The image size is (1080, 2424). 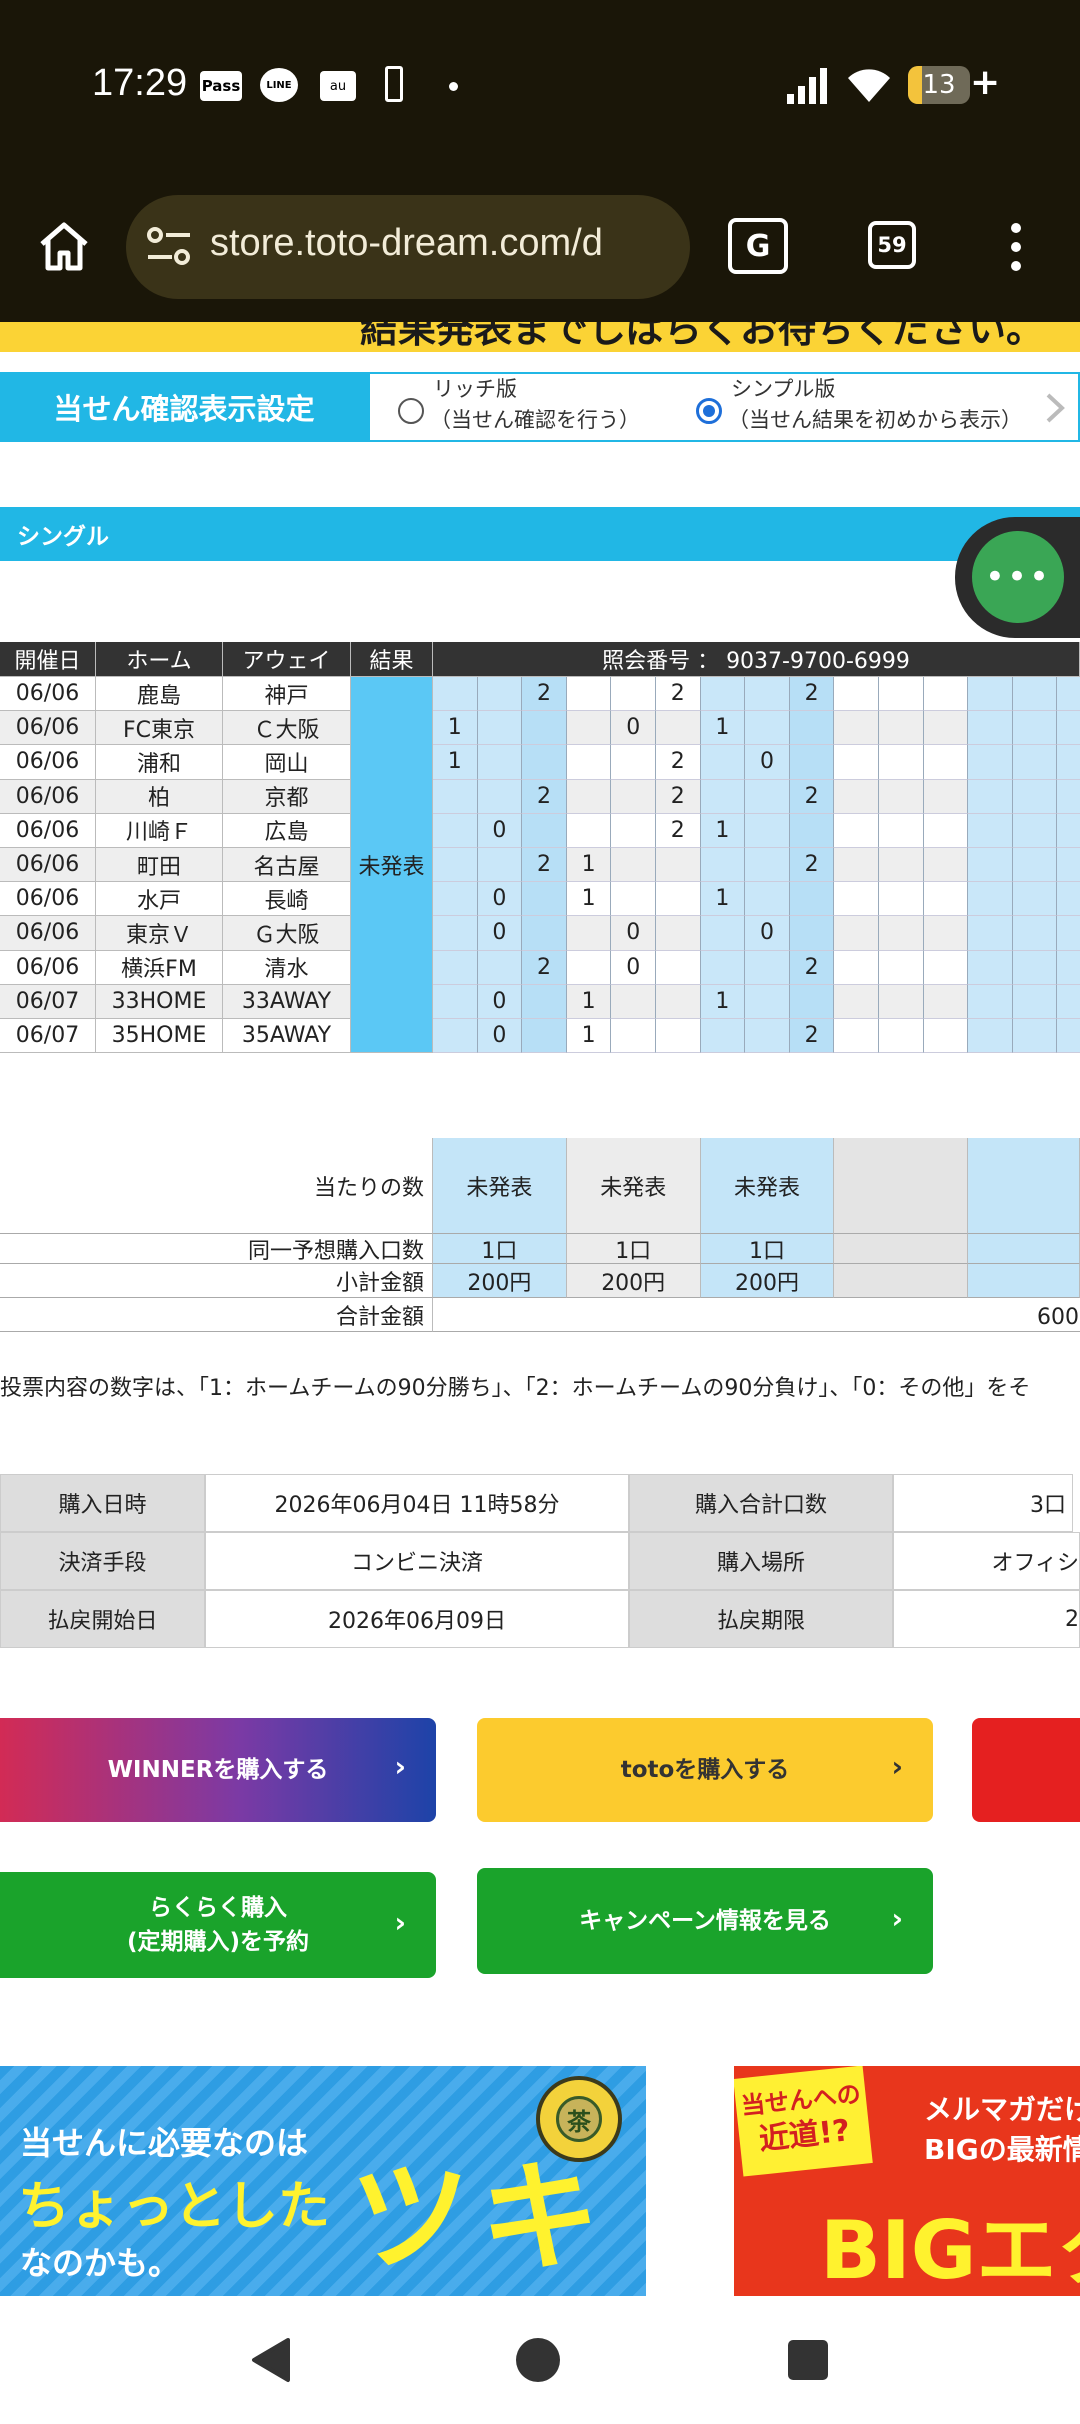 What do you see at coordinates (1016, 247) in the screenshot?
I see `more-menu-icon` at bounding box center [1016, 247].